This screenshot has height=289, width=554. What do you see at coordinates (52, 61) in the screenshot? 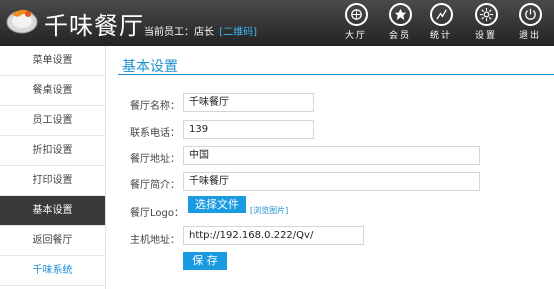
I see `sidebar-item-menu: 菜单设置` at bounding box center [52, 61].